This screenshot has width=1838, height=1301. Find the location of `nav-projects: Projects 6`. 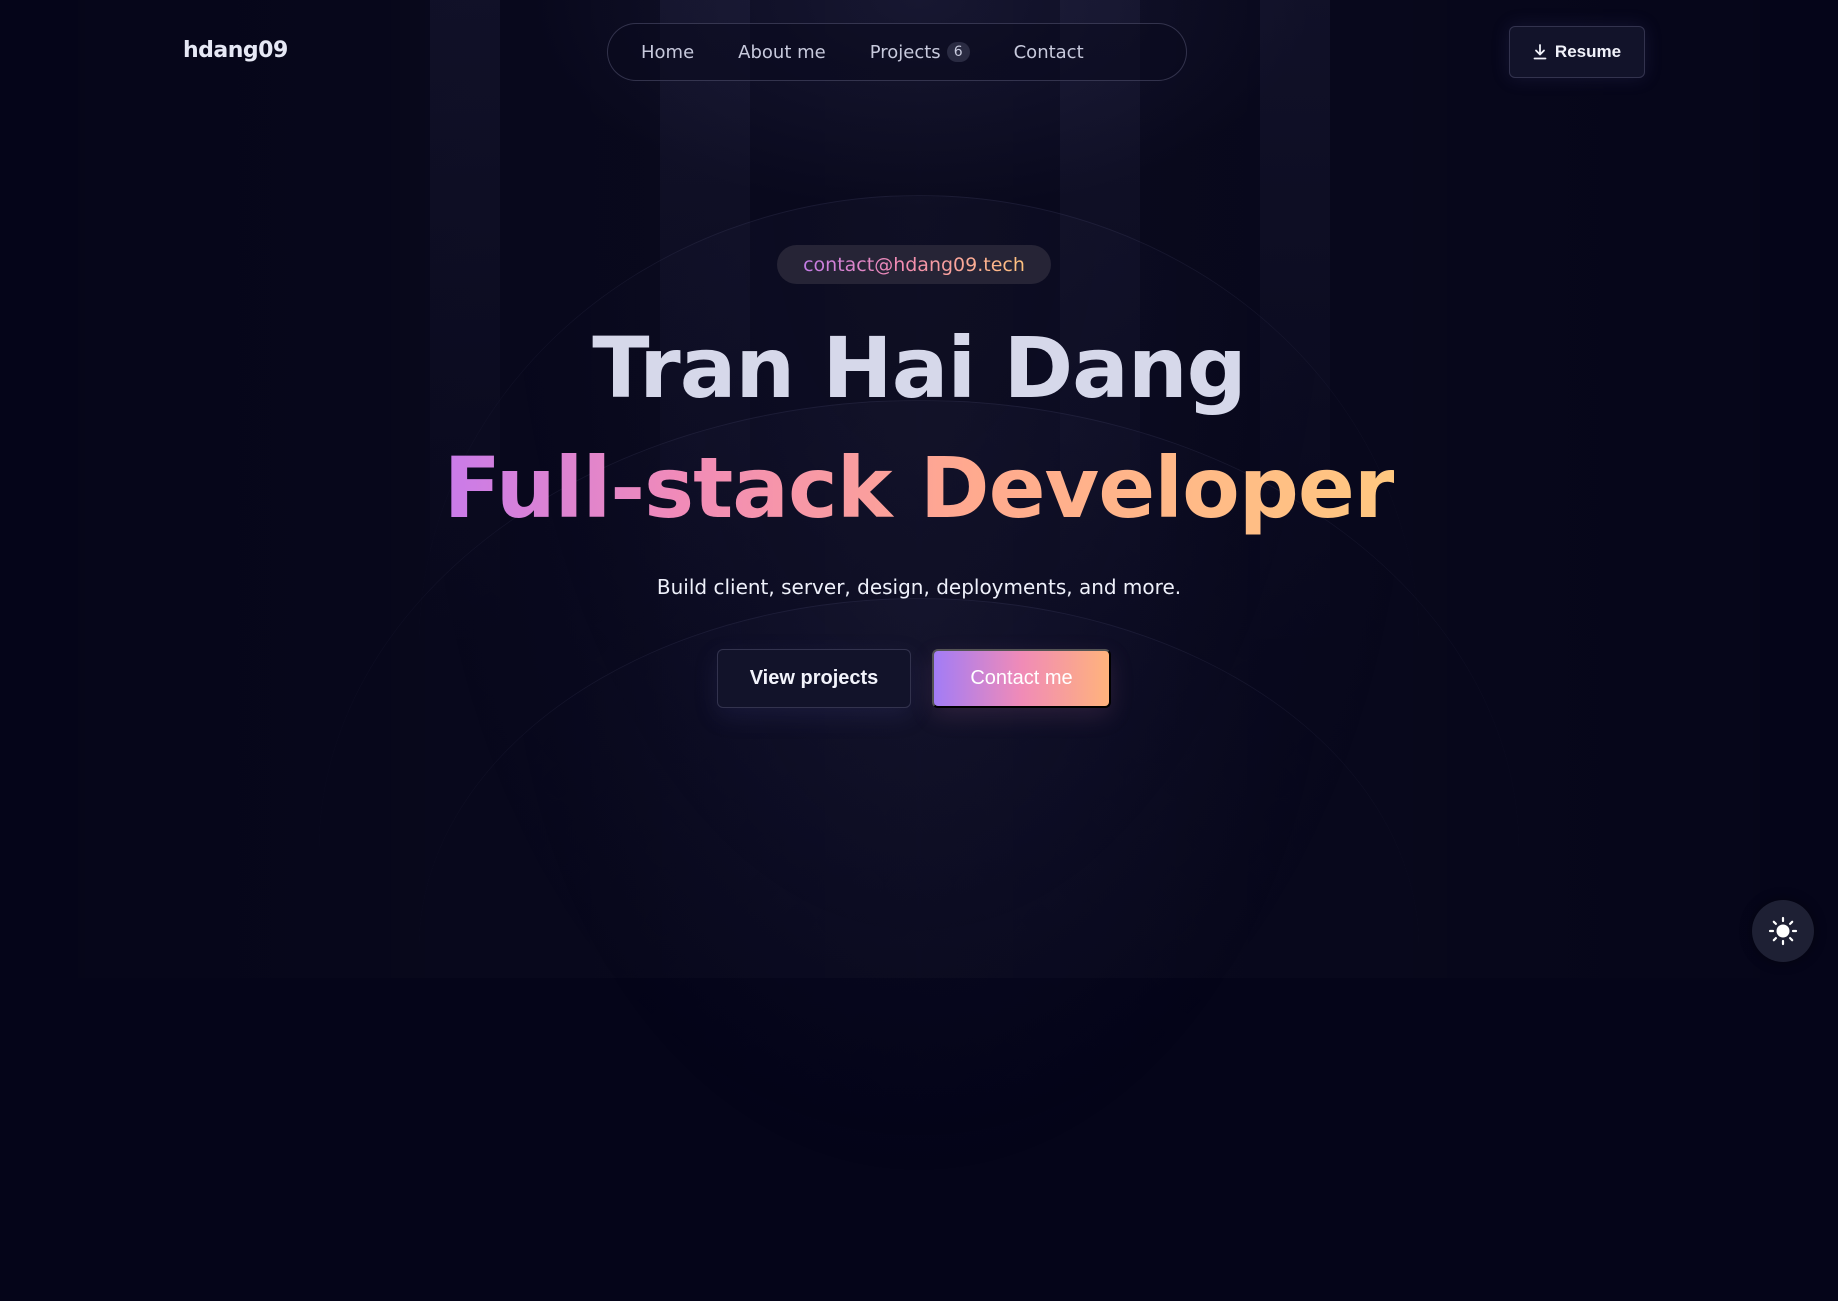

nav-projects: Projects 6 is located at coordinates (920, 52).